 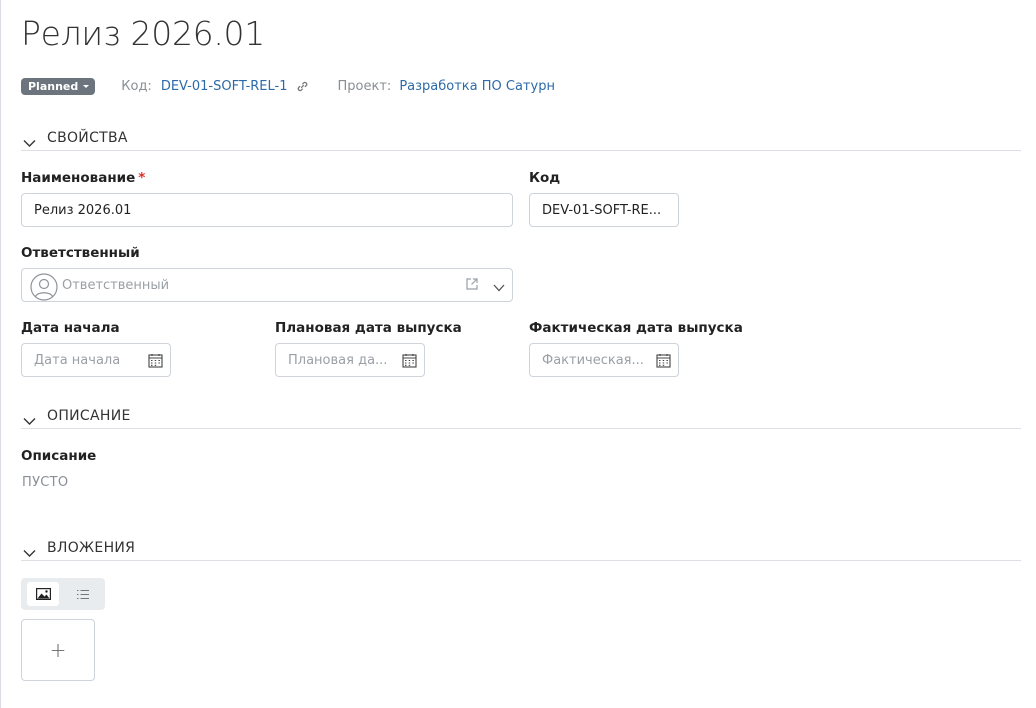 What do you see at coordinates (0, 354) in the screenshot?
I see `left-border` at bounding box center [0, 354].